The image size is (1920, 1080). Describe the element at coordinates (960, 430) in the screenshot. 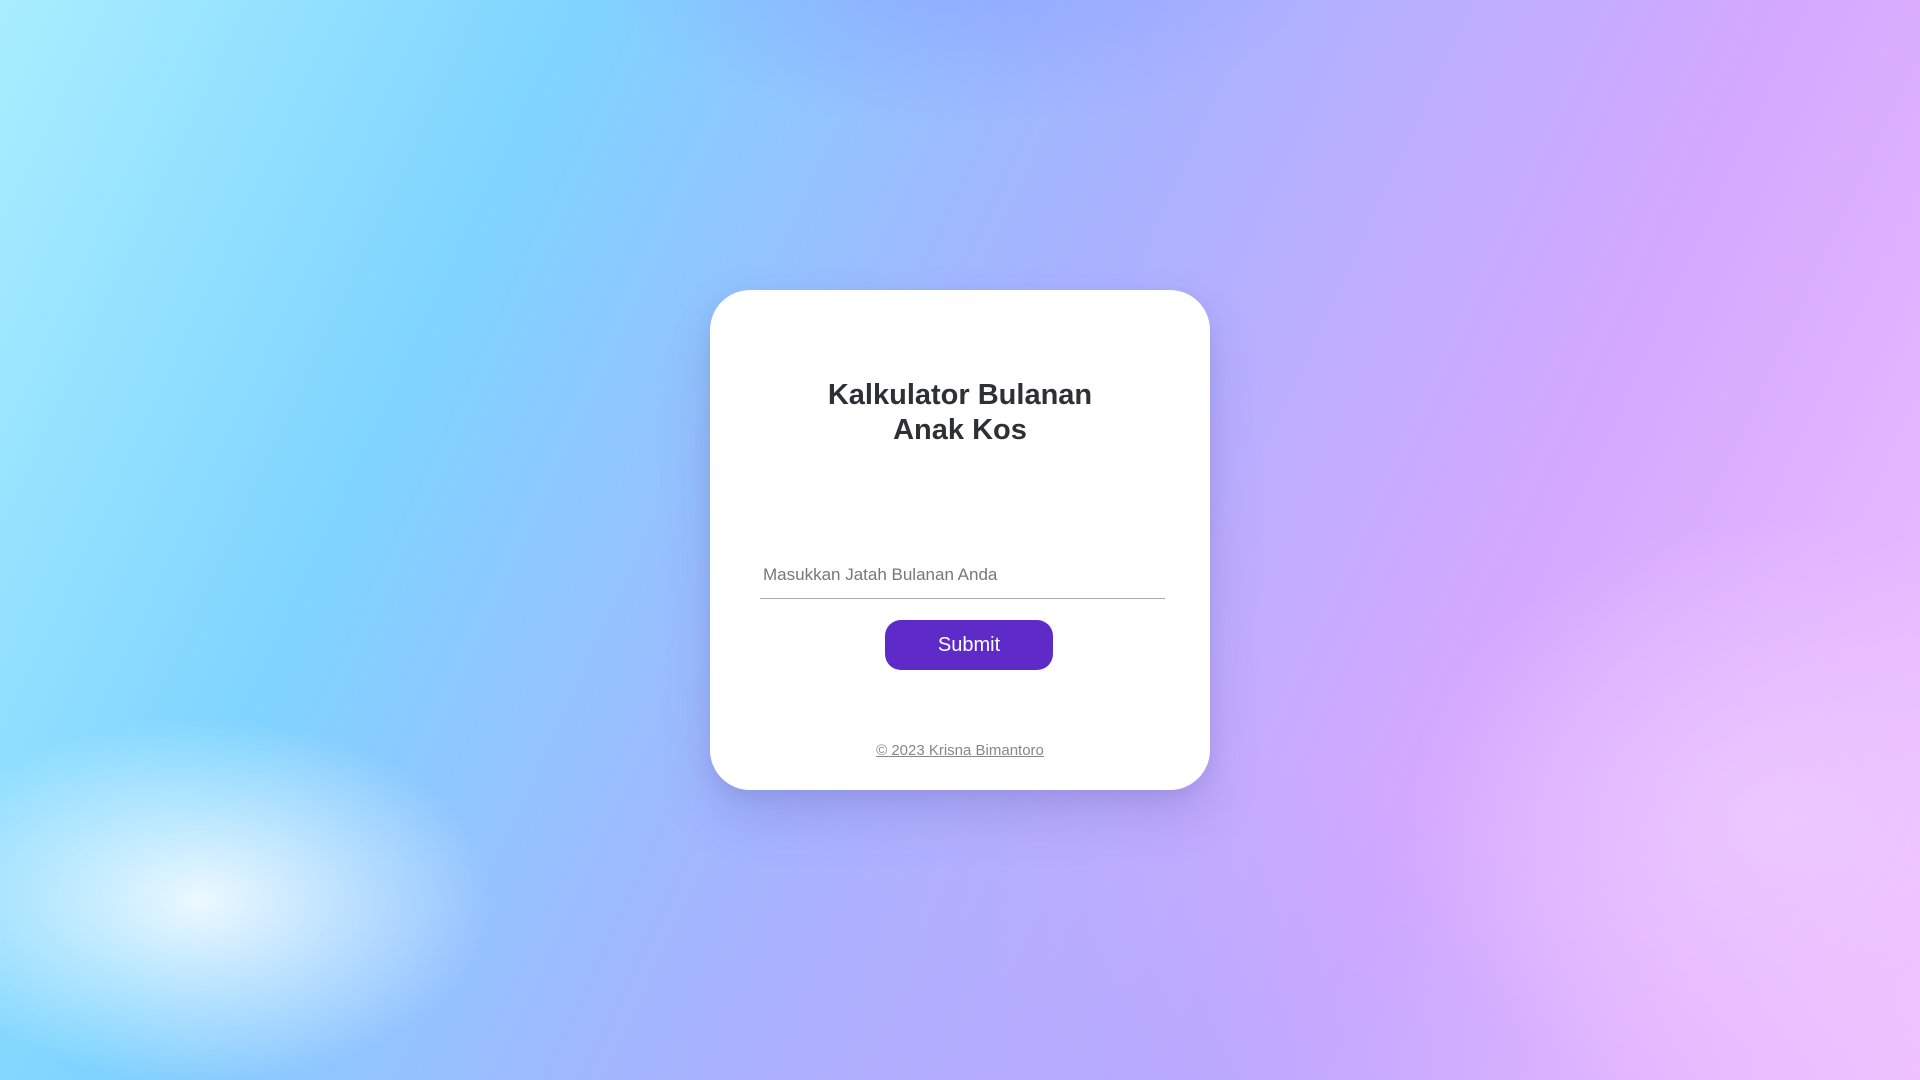

I see `title-line-2: Anak Kos` at that location.